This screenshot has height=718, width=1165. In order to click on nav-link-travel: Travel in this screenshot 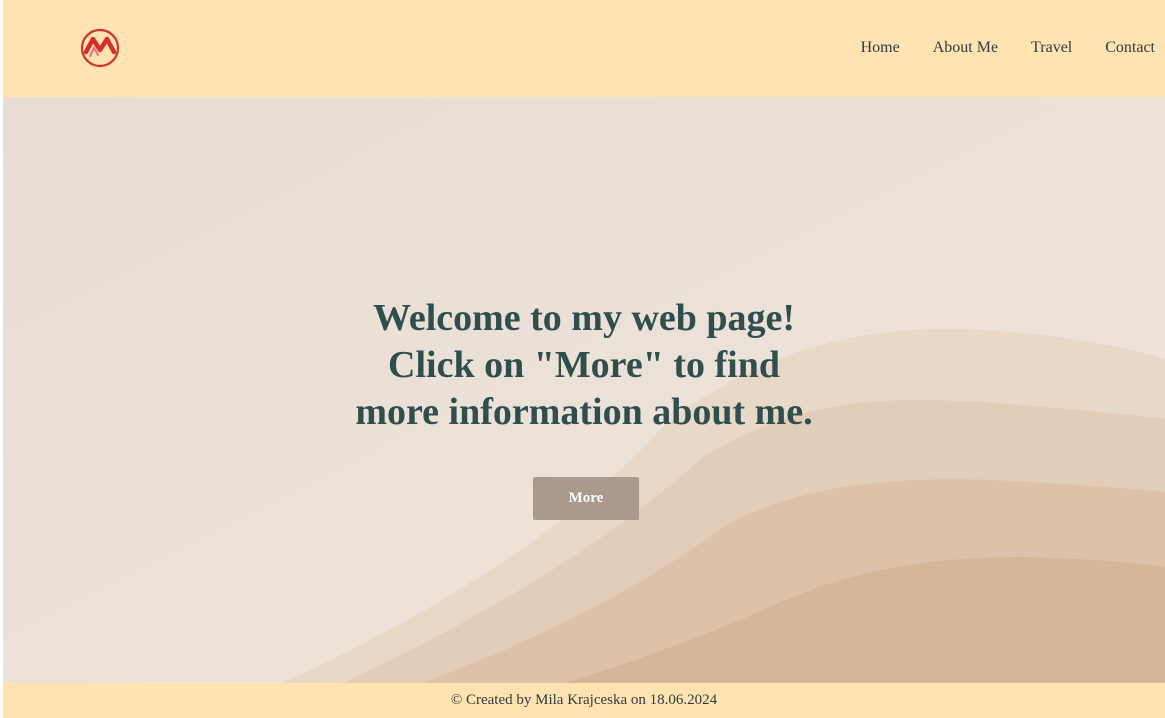, I will do `click(1051, 48)`.